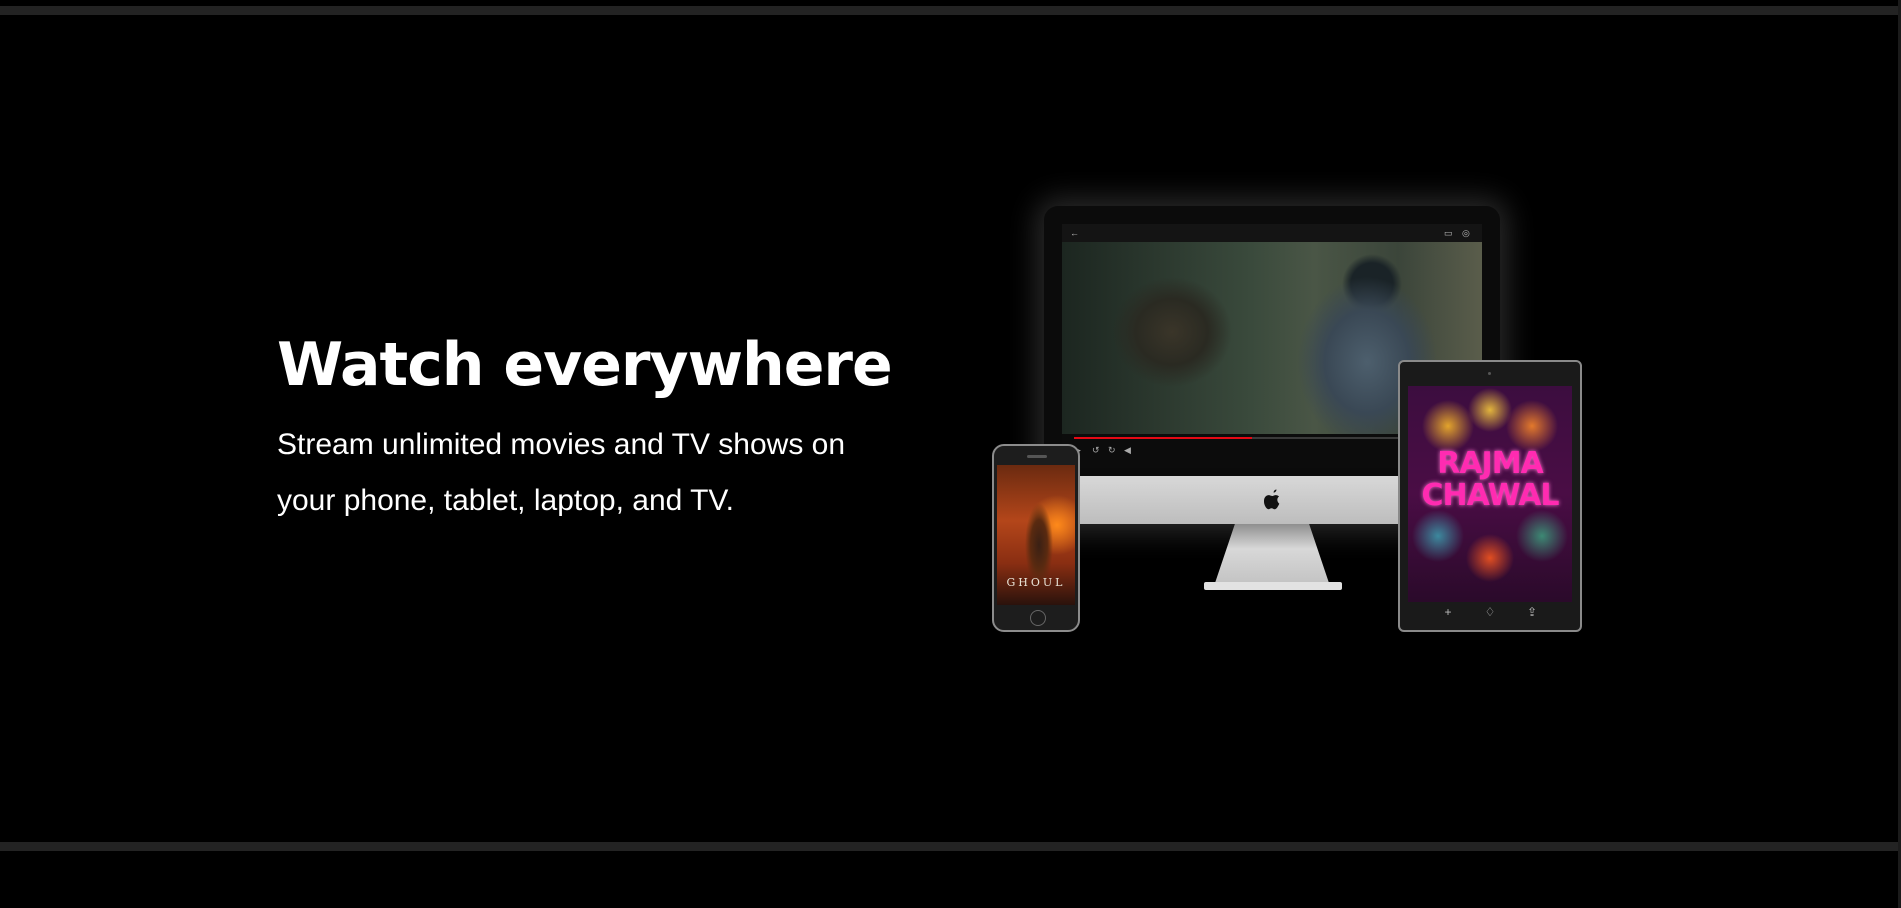 This screenshot has width=1901, height=908. I want to click on tablet-action-bar: + ♢ ⇪, so click(1490, 613).